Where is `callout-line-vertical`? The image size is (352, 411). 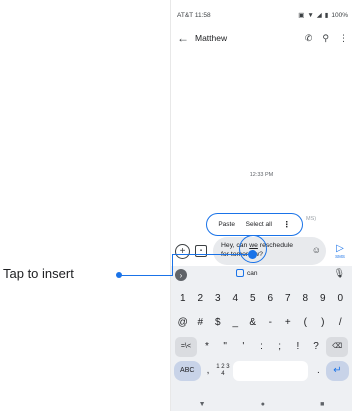
callout-line-vertical is located at coordinates (172, 265).